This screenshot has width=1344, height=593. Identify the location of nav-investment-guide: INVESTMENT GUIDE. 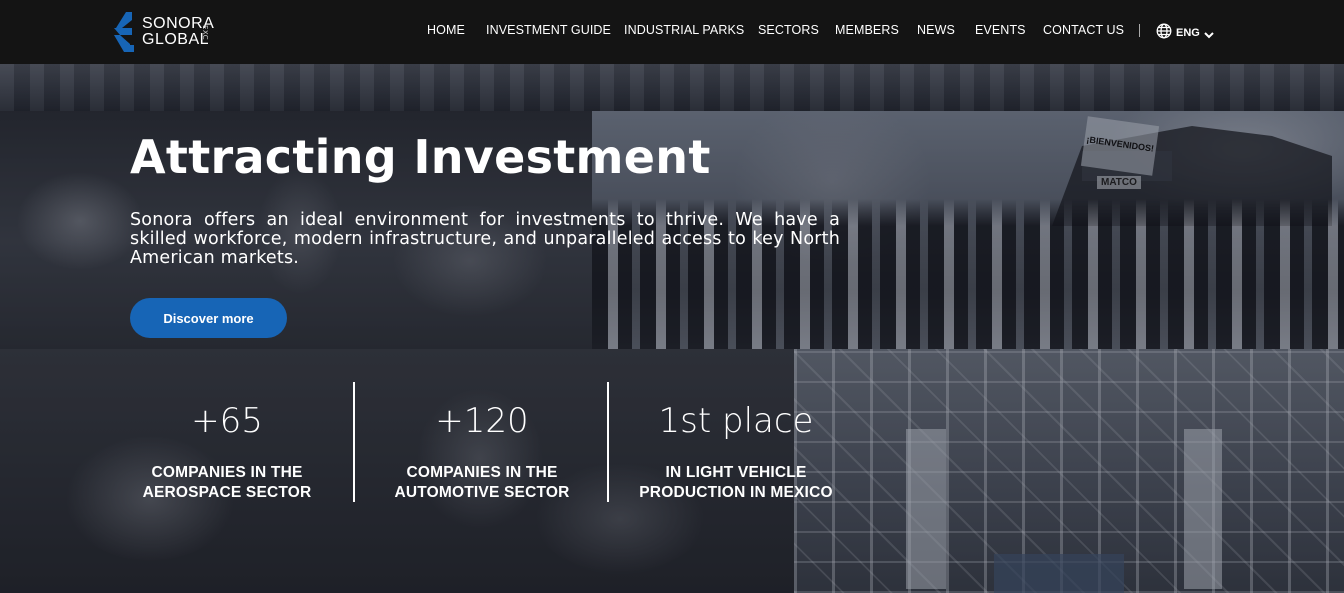
(548, 30).